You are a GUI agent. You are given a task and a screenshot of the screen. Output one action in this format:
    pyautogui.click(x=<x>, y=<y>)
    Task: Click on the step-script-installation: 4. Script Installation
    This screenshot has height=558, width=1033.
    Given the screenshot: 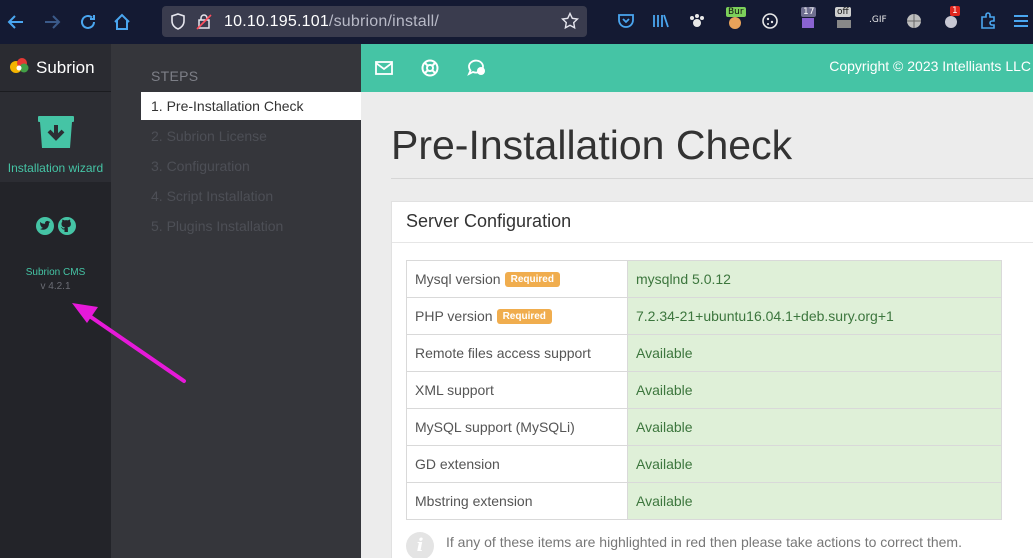 What is the action you would take?
    pyautogui.click(x=212, y=196)
    